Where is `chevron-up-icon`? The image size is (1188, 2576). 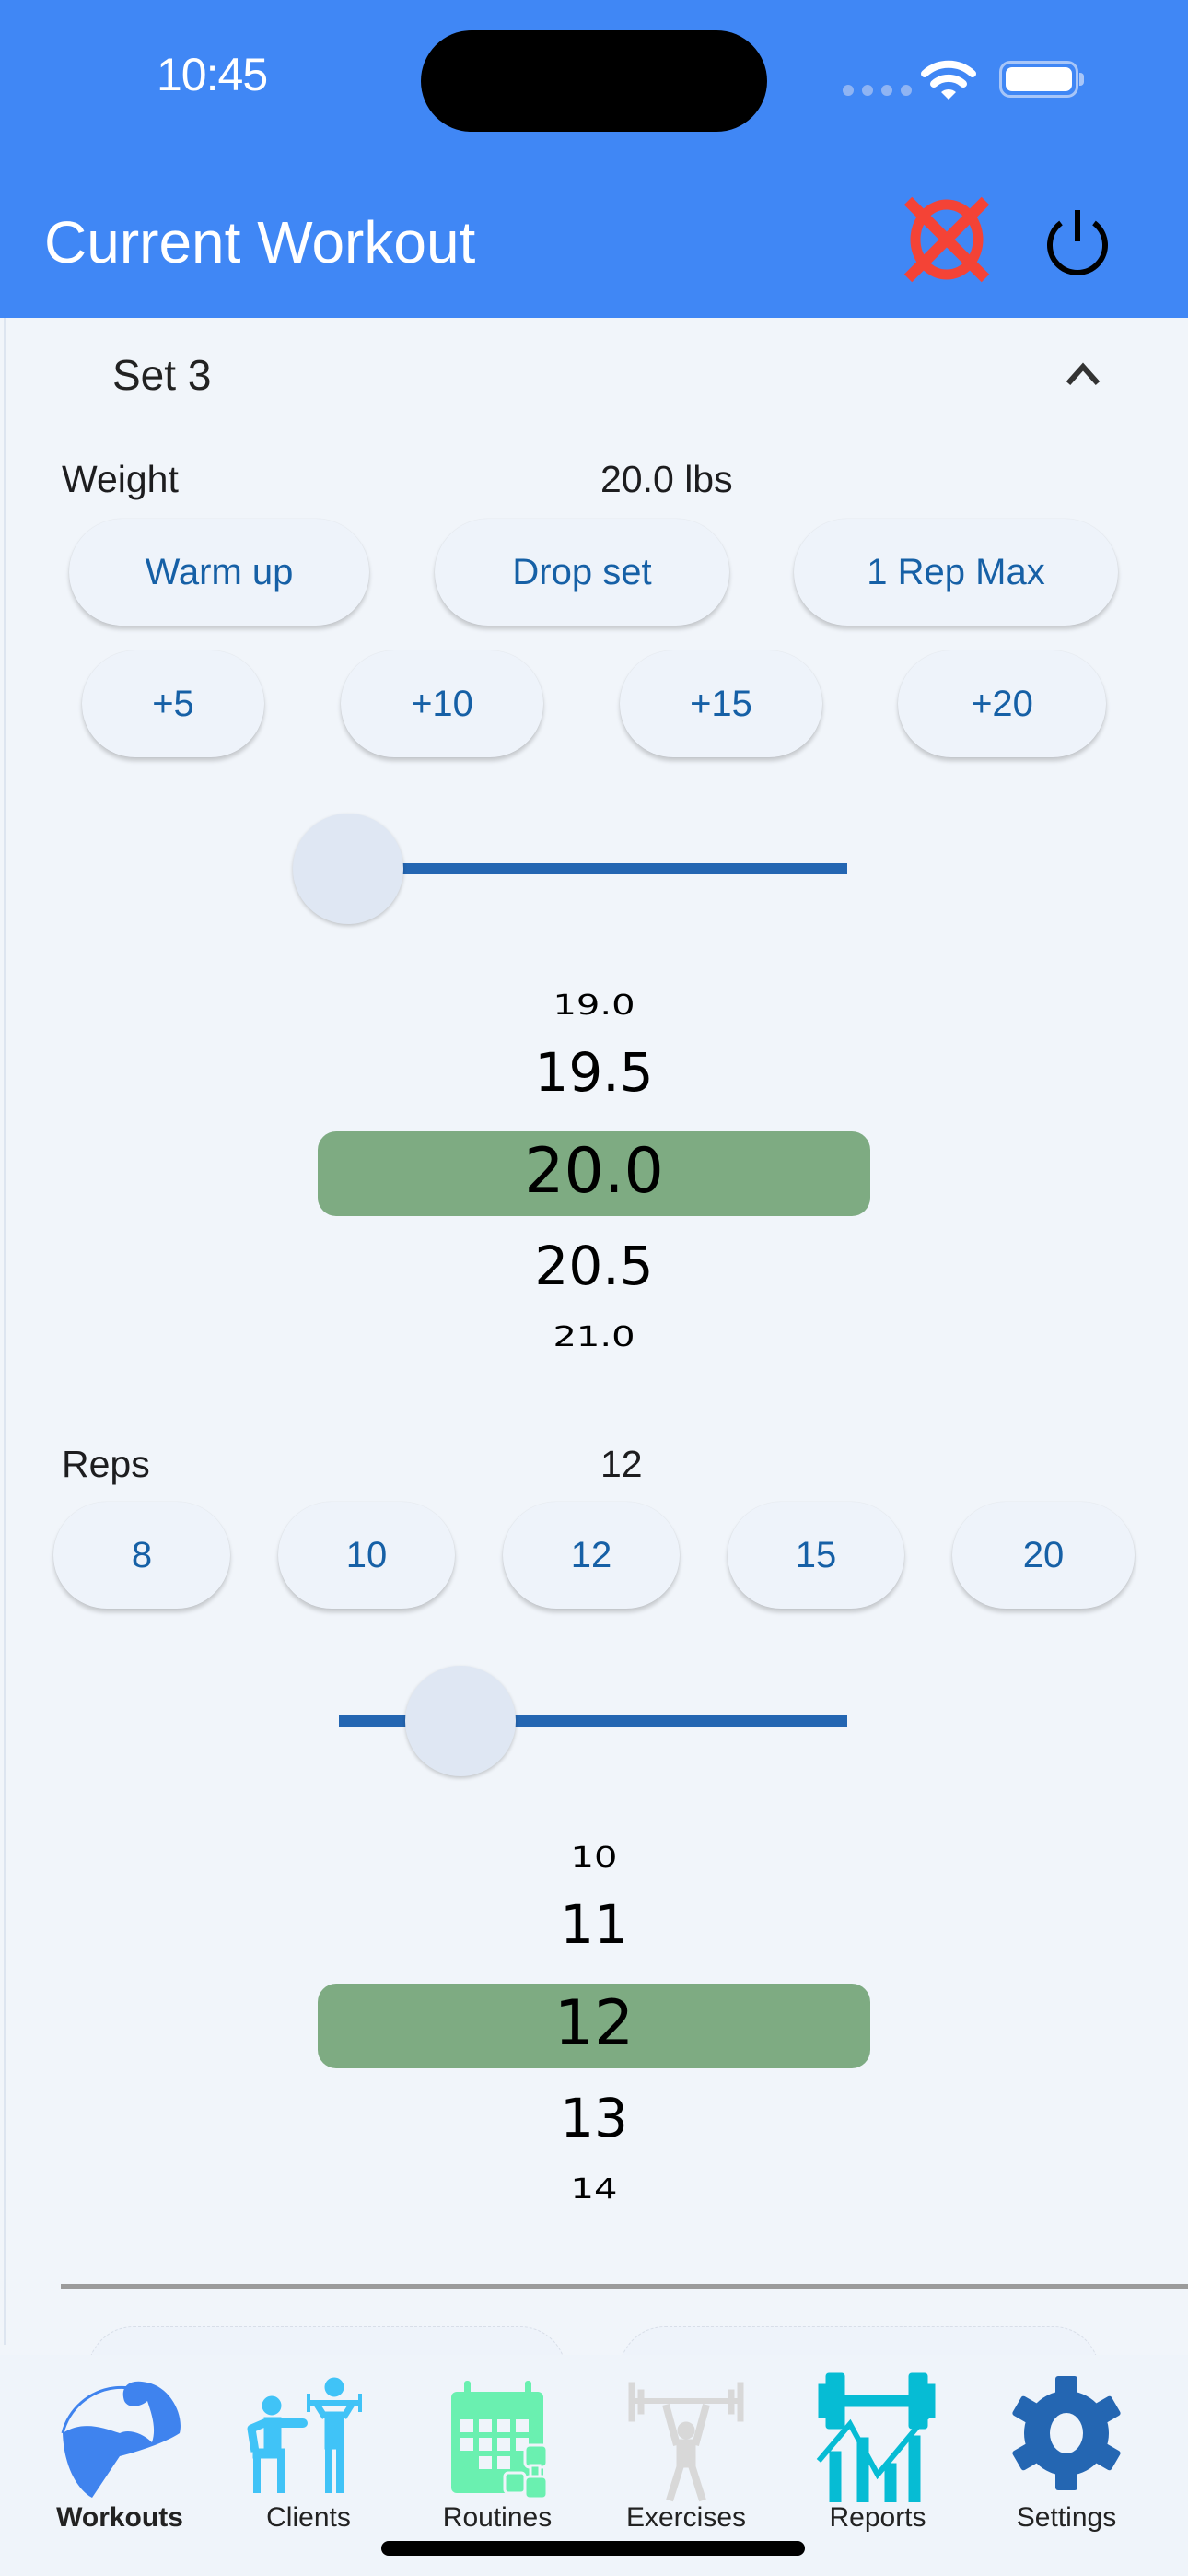
chevron-up-icon is located at coordinates (1083, 374).